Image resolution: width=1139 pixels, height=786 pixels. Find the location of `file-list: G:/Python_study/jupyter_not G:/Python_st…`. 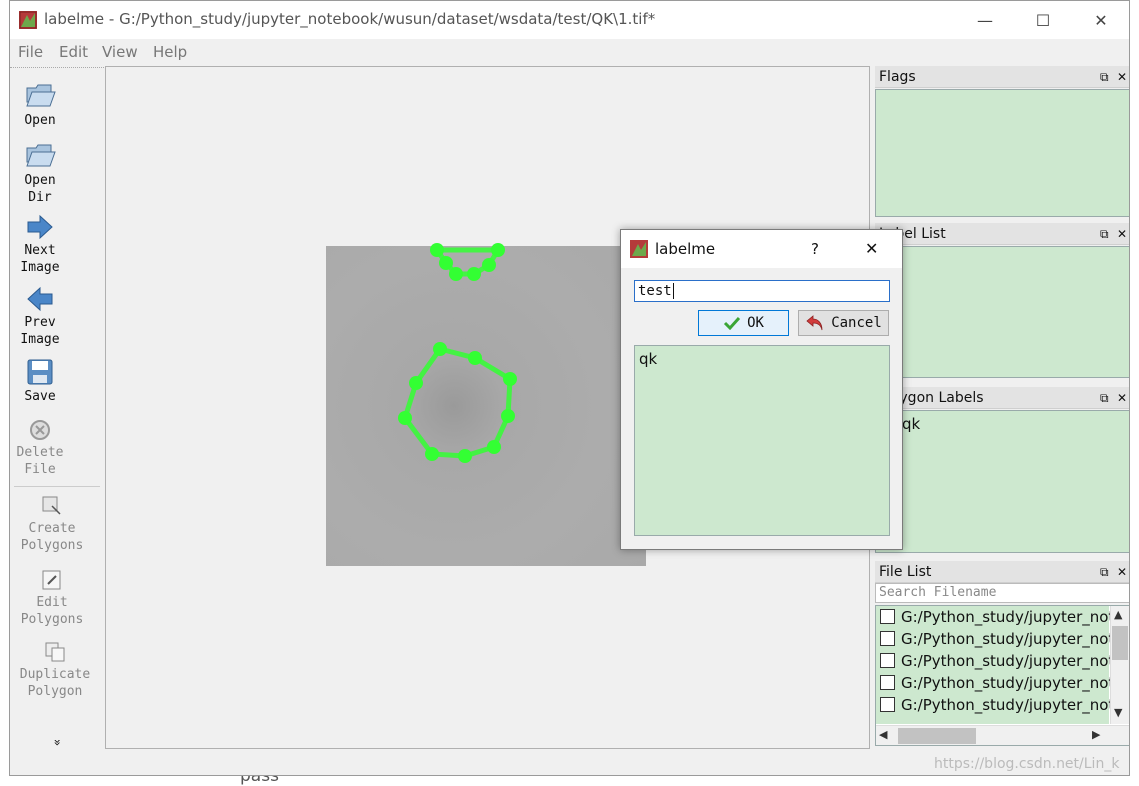

file-list: G:/Python_study/jupyter_not G:/Python_st… is located at coordinates (1002, 675).